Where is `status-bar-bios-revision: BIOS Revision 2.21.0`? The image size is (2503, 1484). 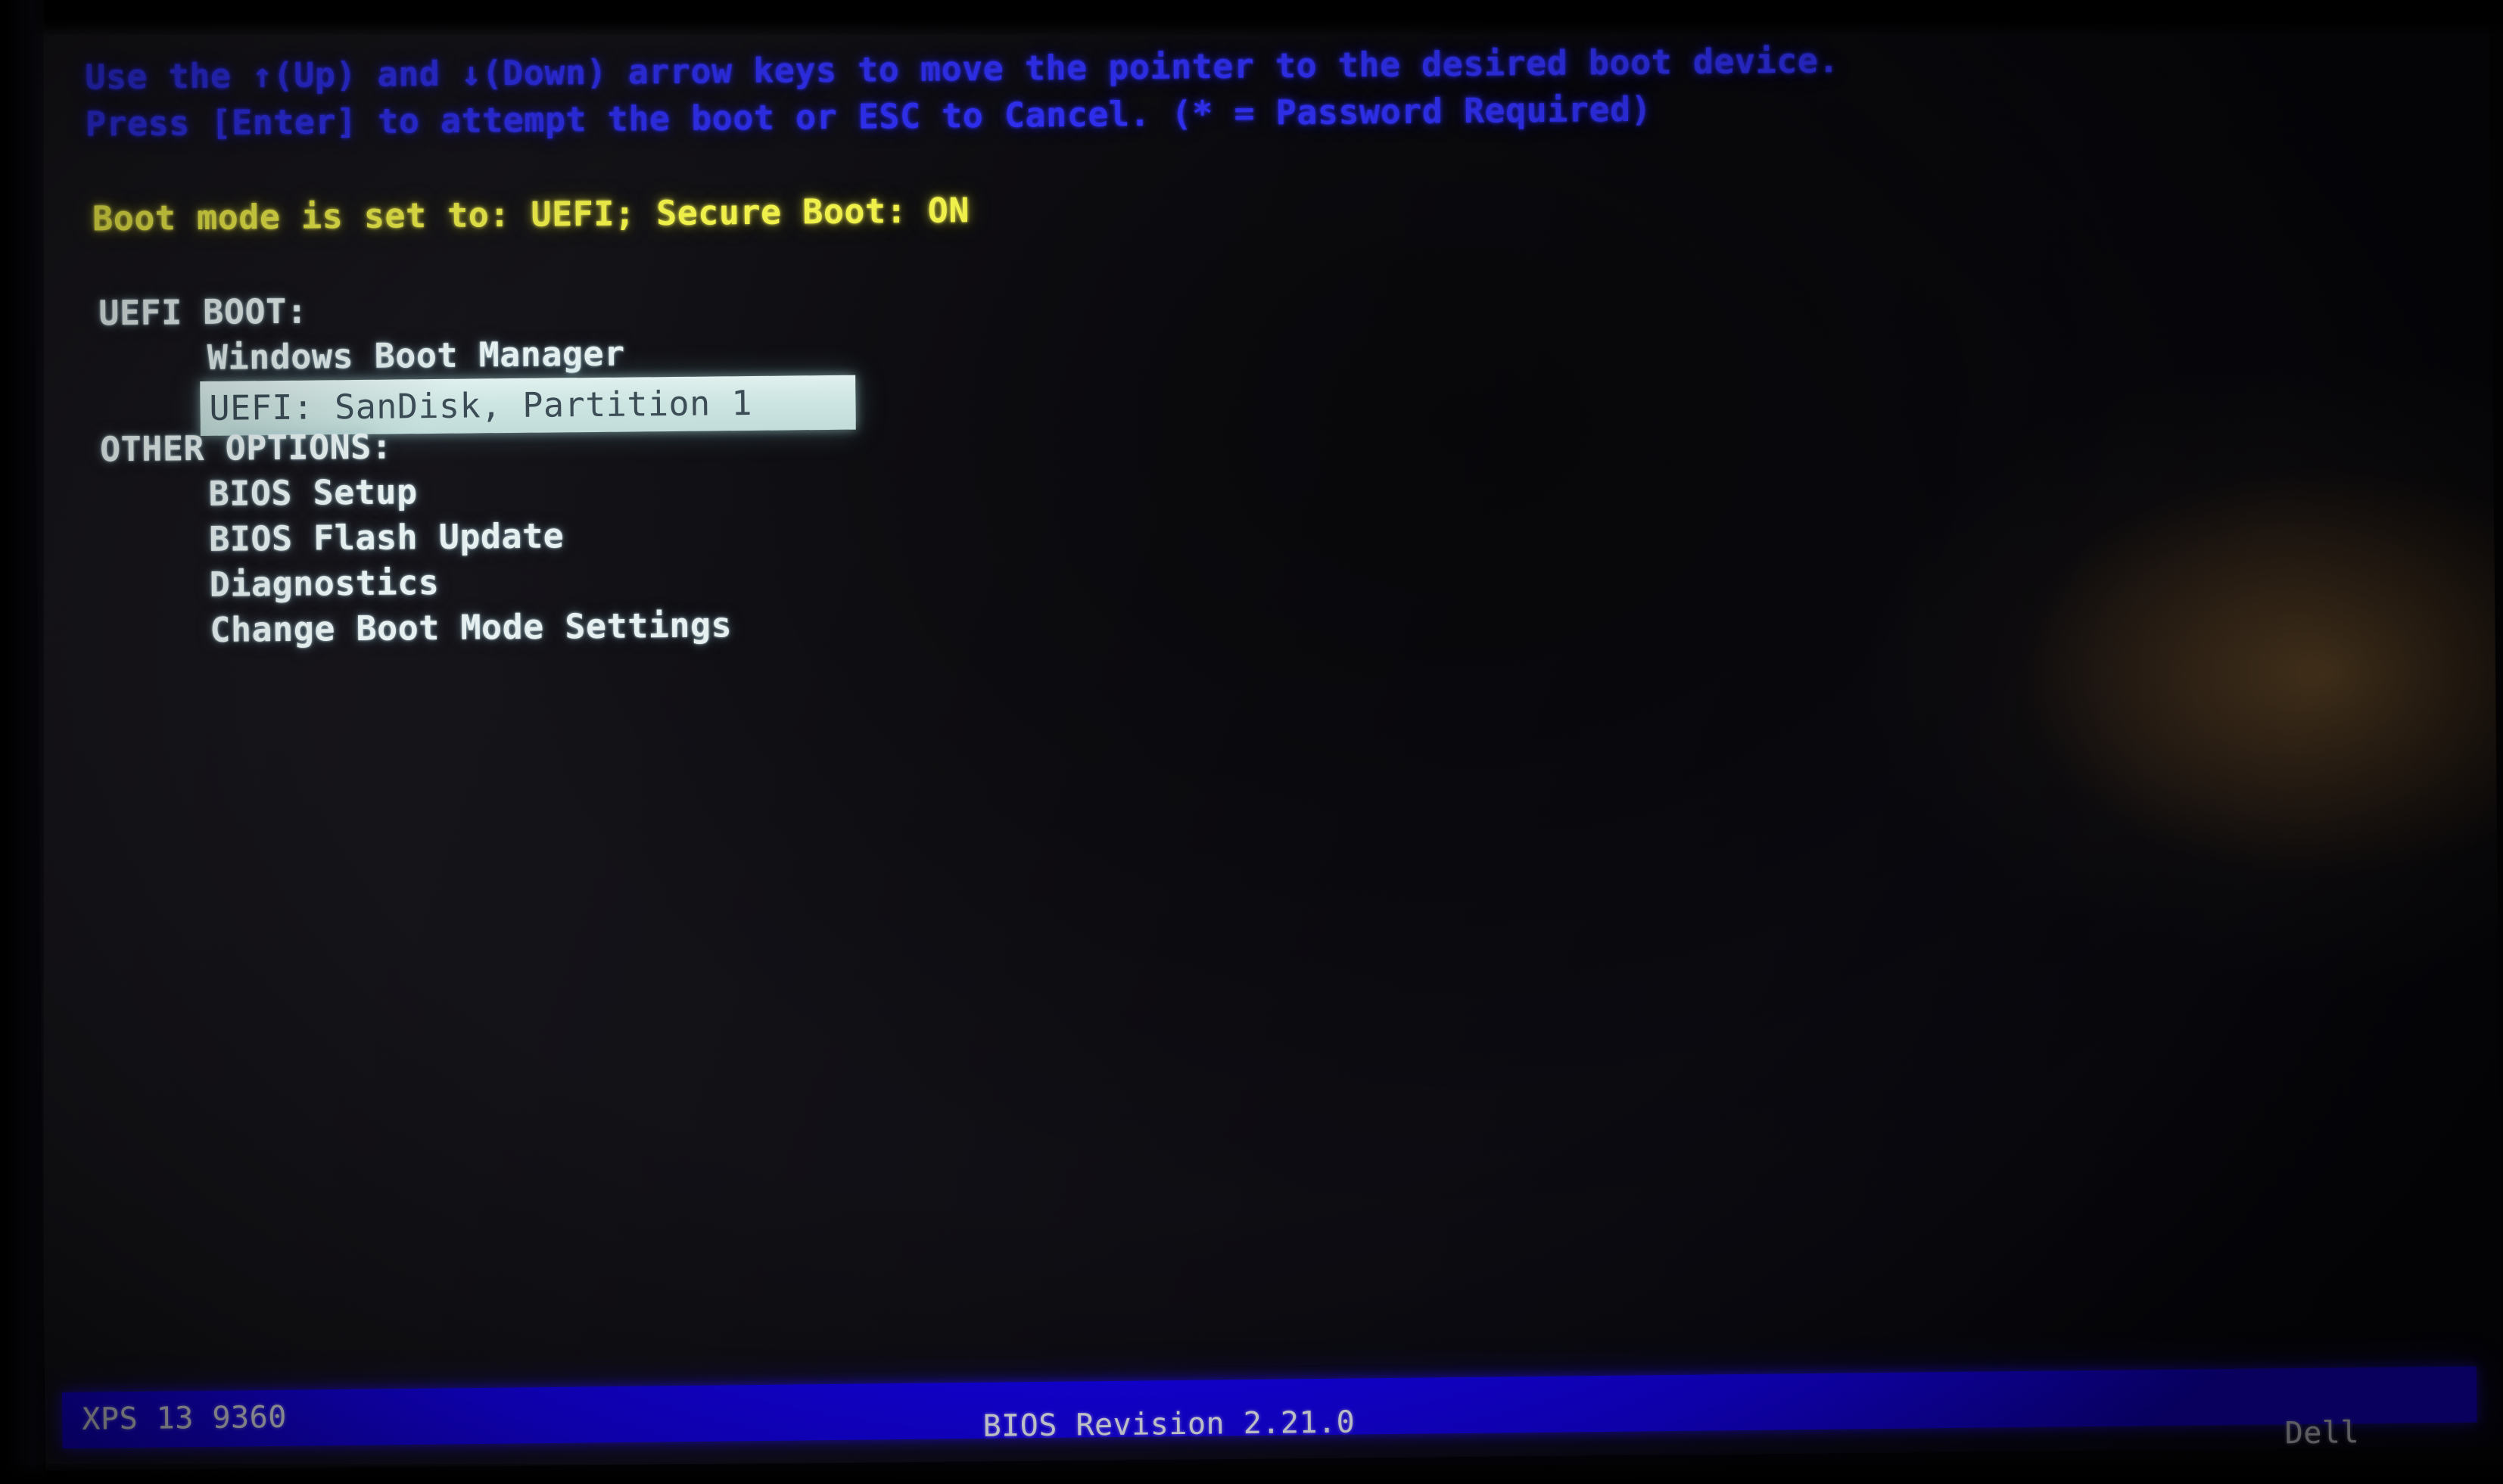 status-bar-bios-revision: BIOS Revision 2.21.0 is located at coordinates (1169, 1424).